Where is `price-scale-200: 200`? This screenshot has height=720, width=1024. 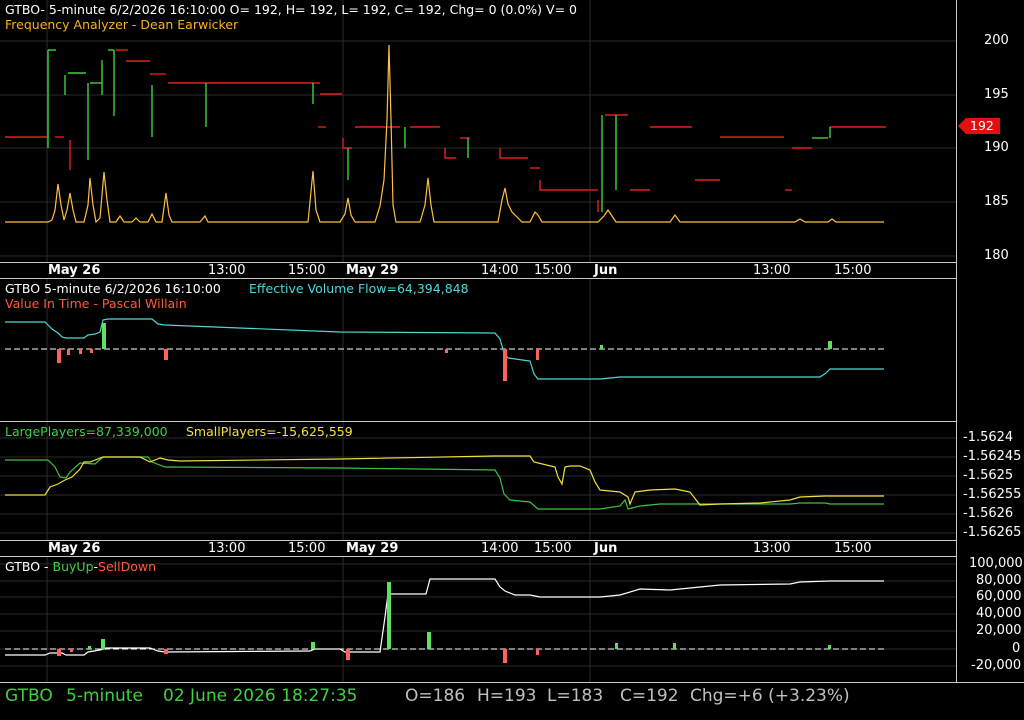
price-scale-200: 200 is located at coordinates (996, 40).